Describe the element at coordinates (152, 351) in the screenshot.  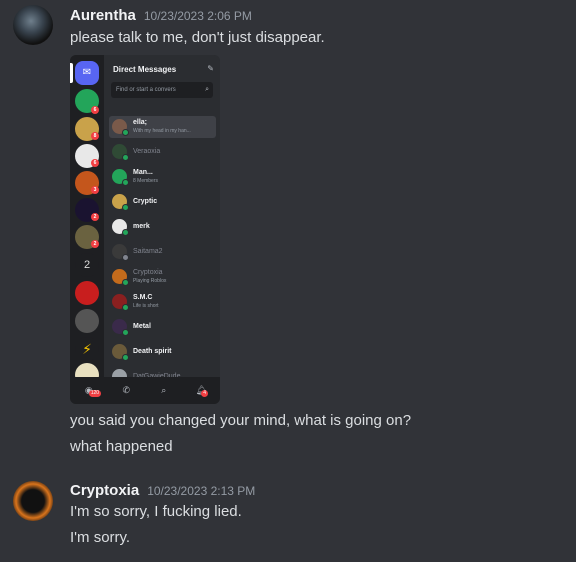
I see `dm-name: Death spirit` at that location.